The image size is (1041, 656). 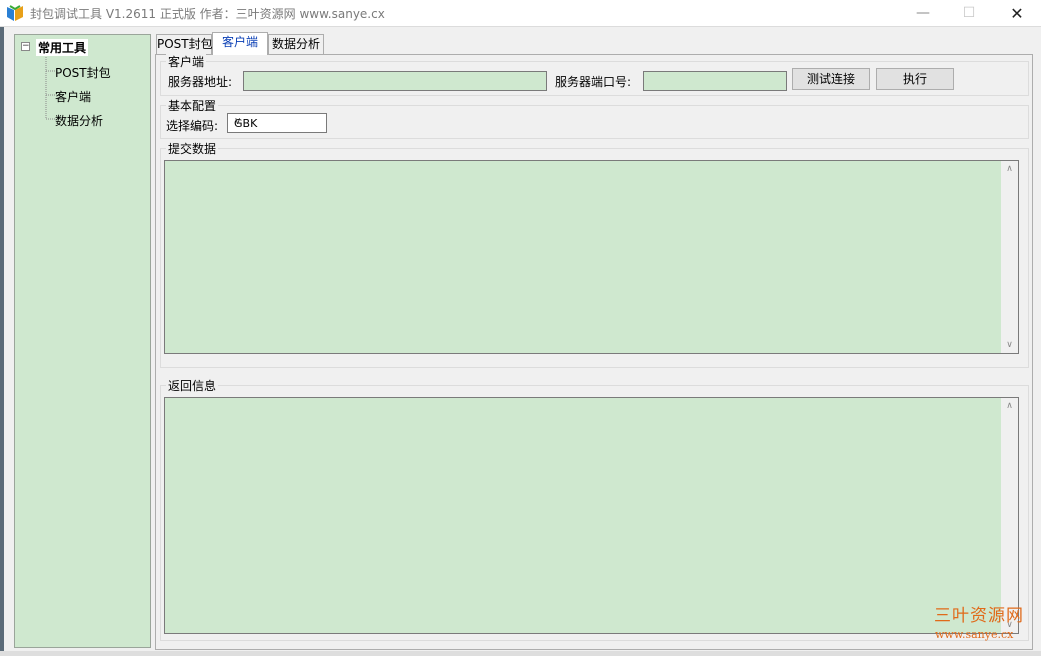 I want to click on window-edge, so click(x=2, y=341).